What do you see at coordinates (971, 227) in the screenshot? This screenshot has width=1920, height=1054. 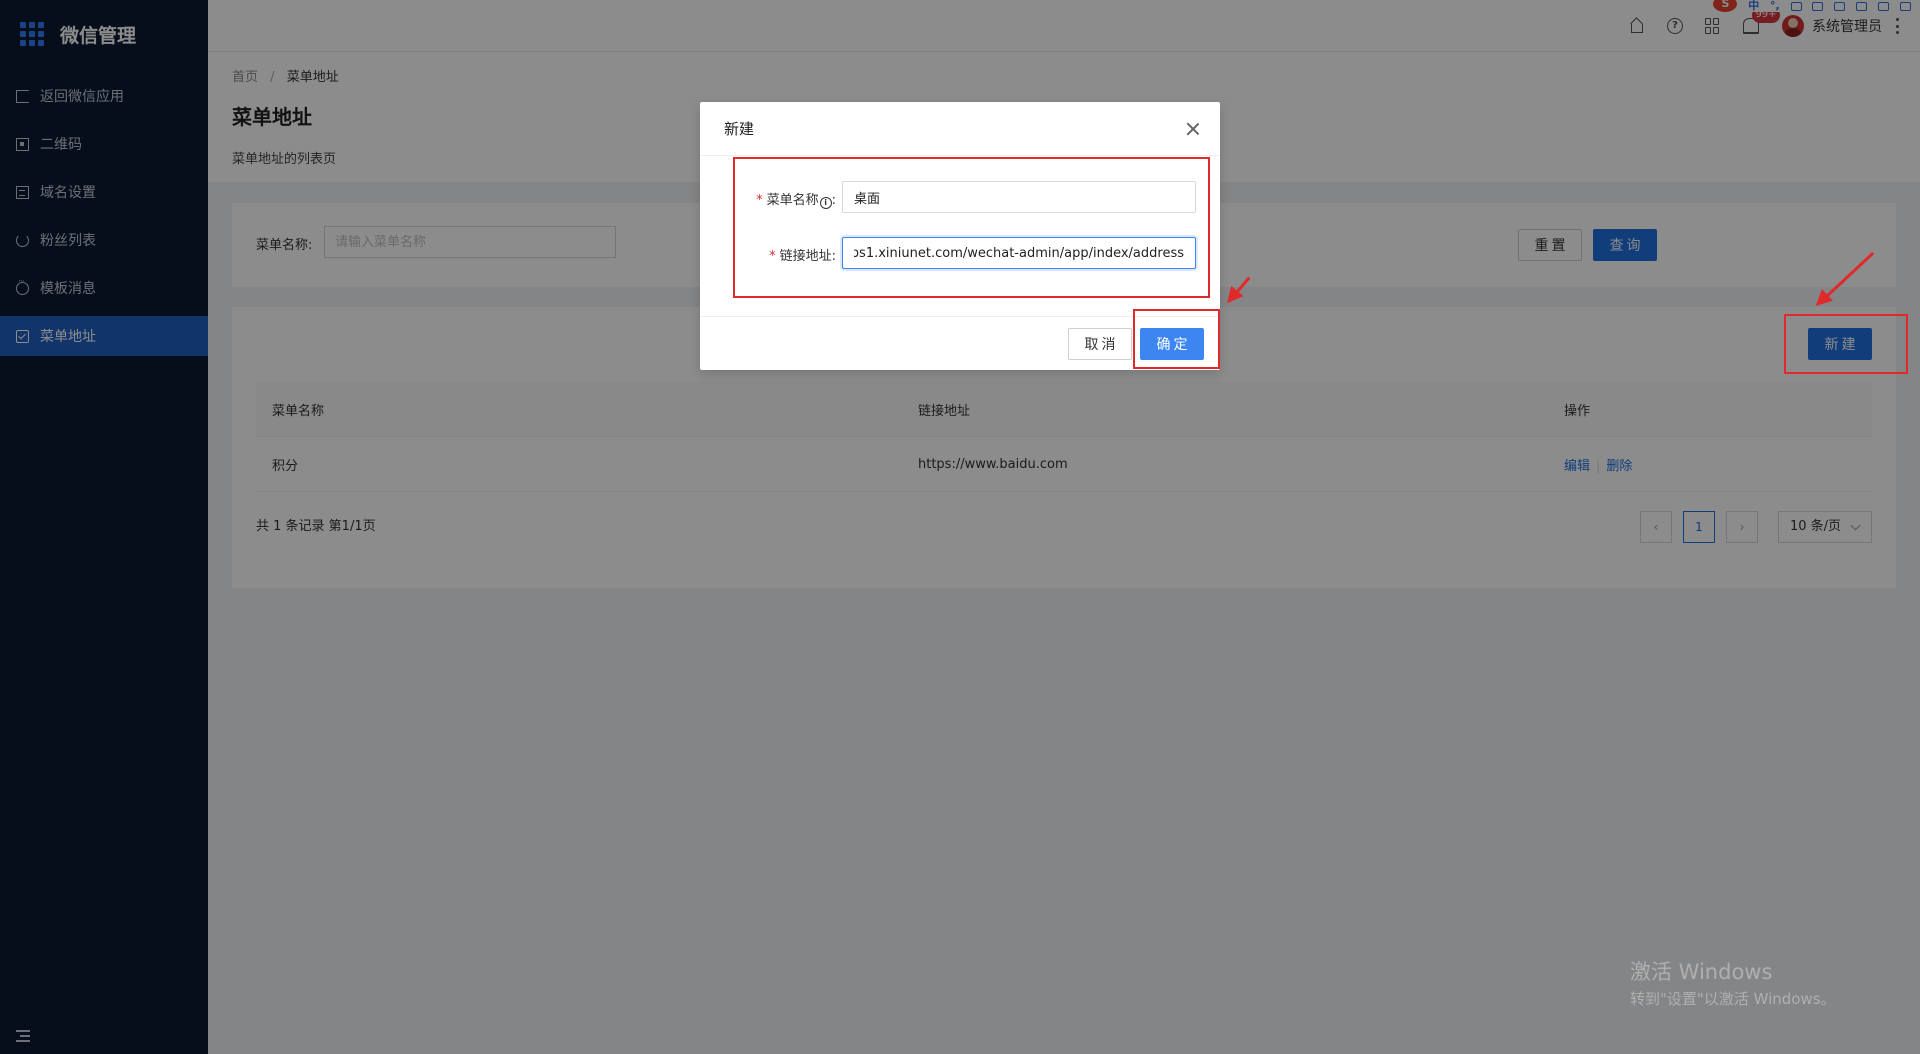 I see `annotation-box-form` at bounding box center [971, 227].